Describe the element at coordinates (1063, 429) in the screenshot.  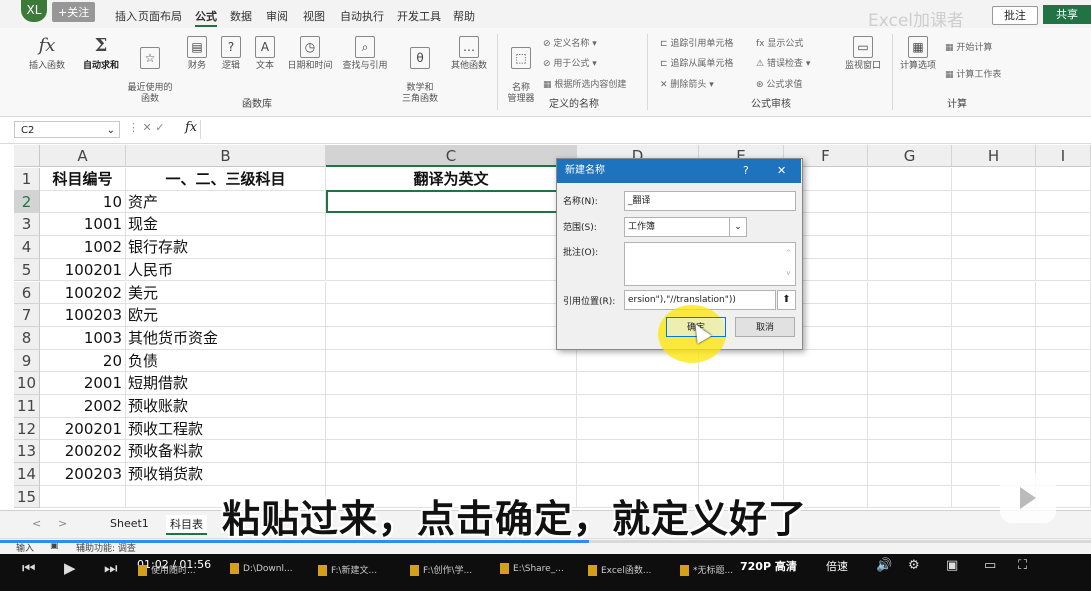
I see `cell-i12` at that location.